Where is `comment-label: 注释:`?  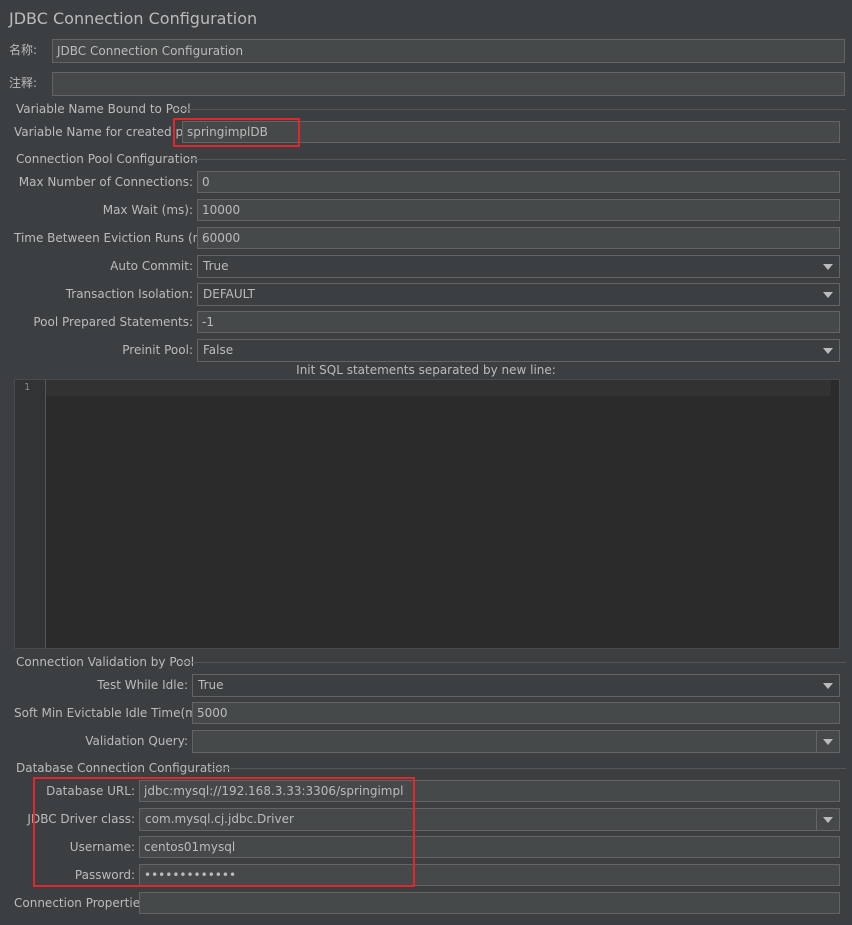
comment-label: 注释: is located at coordinates (23, 83).